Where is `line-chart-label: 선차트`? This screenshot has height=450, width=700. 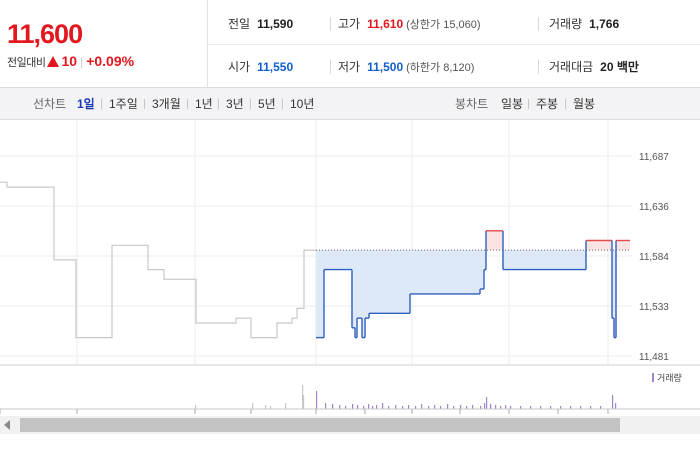 line-chart-label: 선차트 is located at coordinates (50, 104).